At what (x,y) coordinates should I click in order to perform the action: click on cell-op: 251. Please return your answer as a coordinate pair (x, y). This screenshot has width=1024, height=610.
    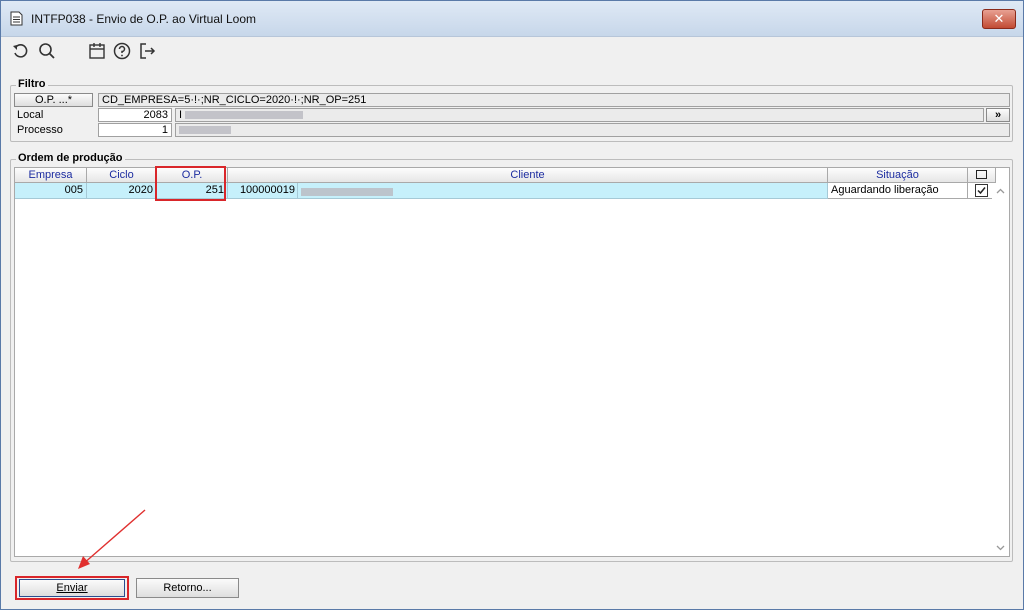
    Looking at the image, I should click on (192, 191).